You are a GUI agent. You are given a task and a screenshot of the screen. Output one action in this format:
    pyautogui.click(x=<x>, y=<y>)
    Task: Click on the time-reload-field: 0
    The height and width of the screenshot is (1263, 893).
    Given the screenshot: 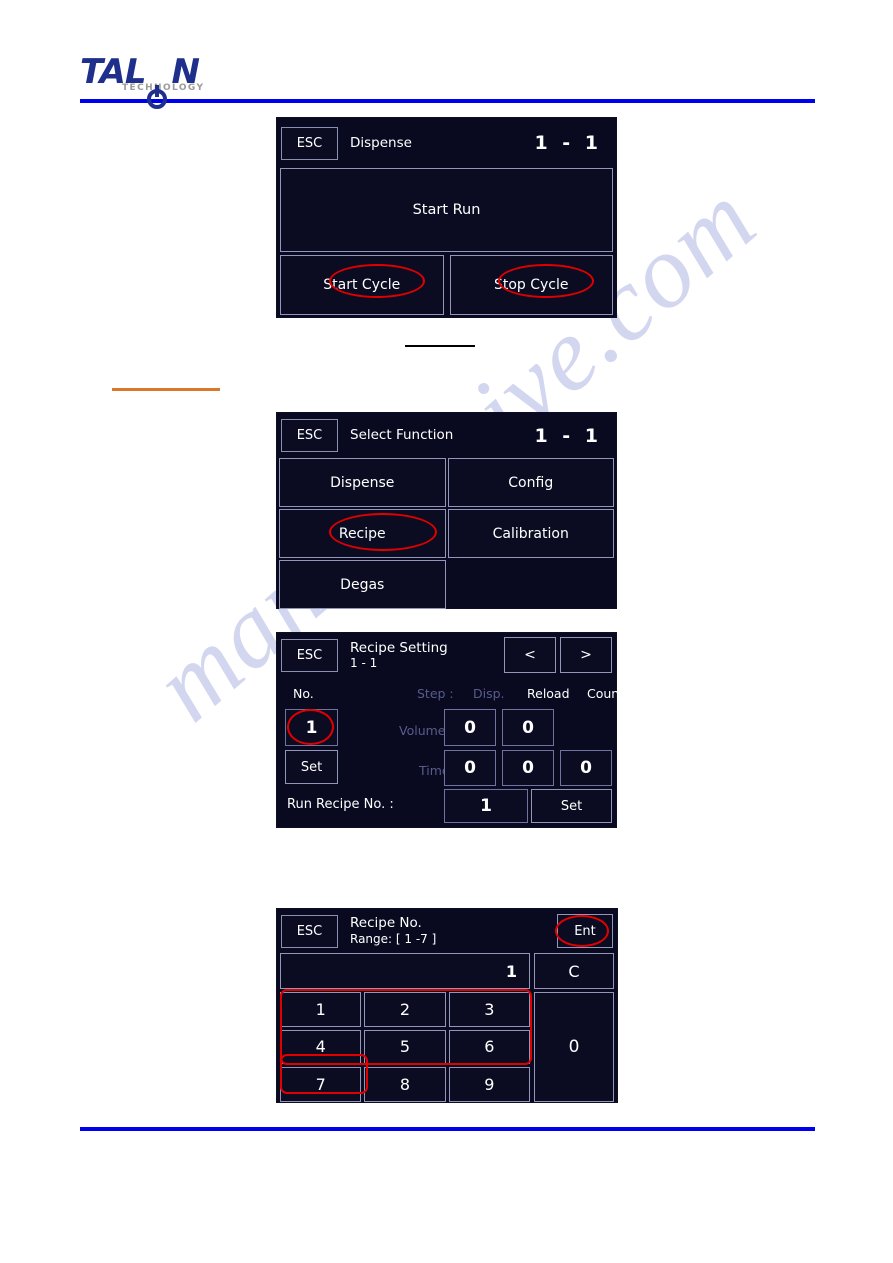 What is the action you would take?
    pyautogui.click(x=528, y=768)
    